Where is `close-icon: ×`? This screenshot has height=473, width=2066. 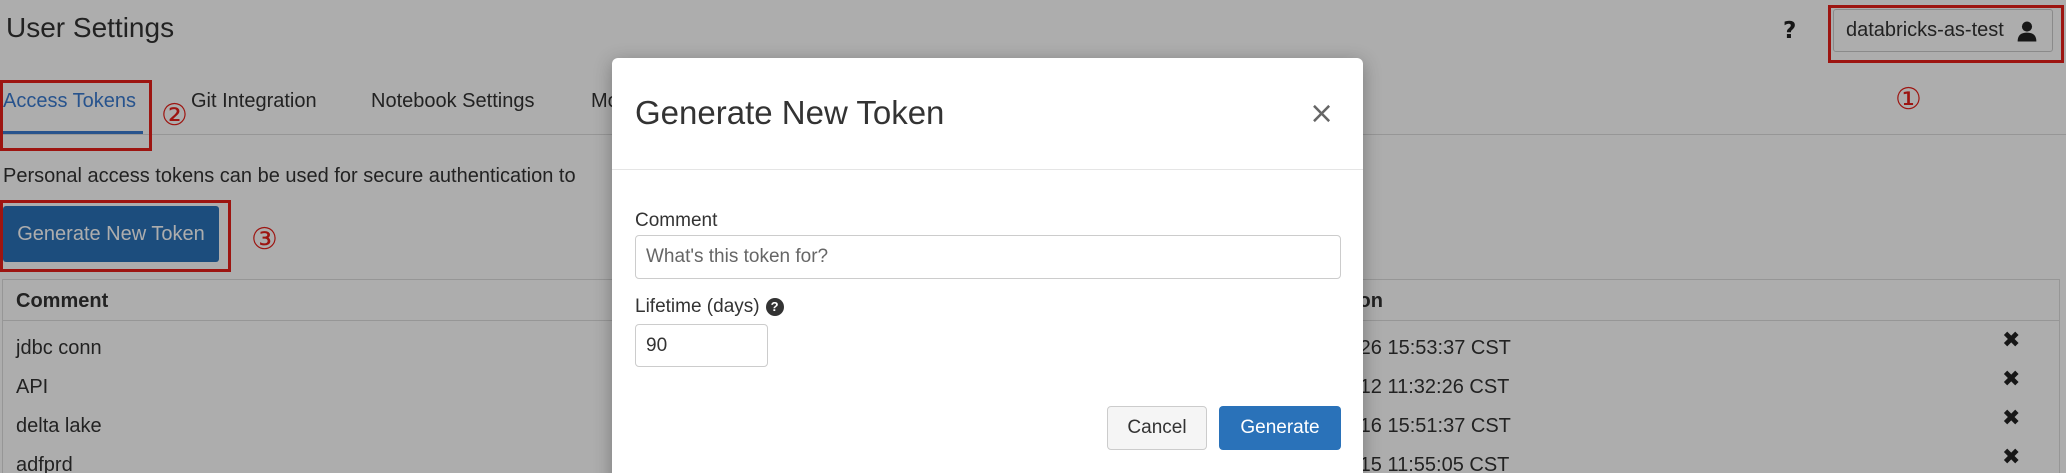
close-icon: × is located at coordinates (1321, 113).